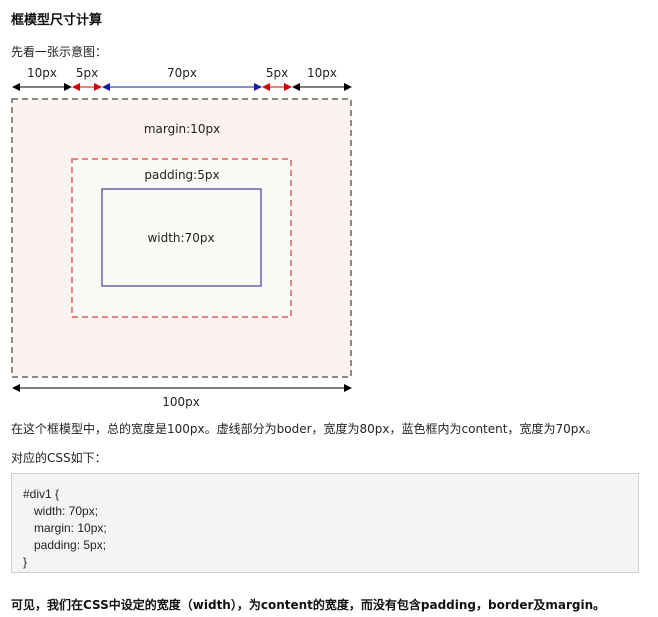  Describe the element at coordinates (42, 73) in the screenshot. I see `dim-label-margin-left: 10px` at that location.